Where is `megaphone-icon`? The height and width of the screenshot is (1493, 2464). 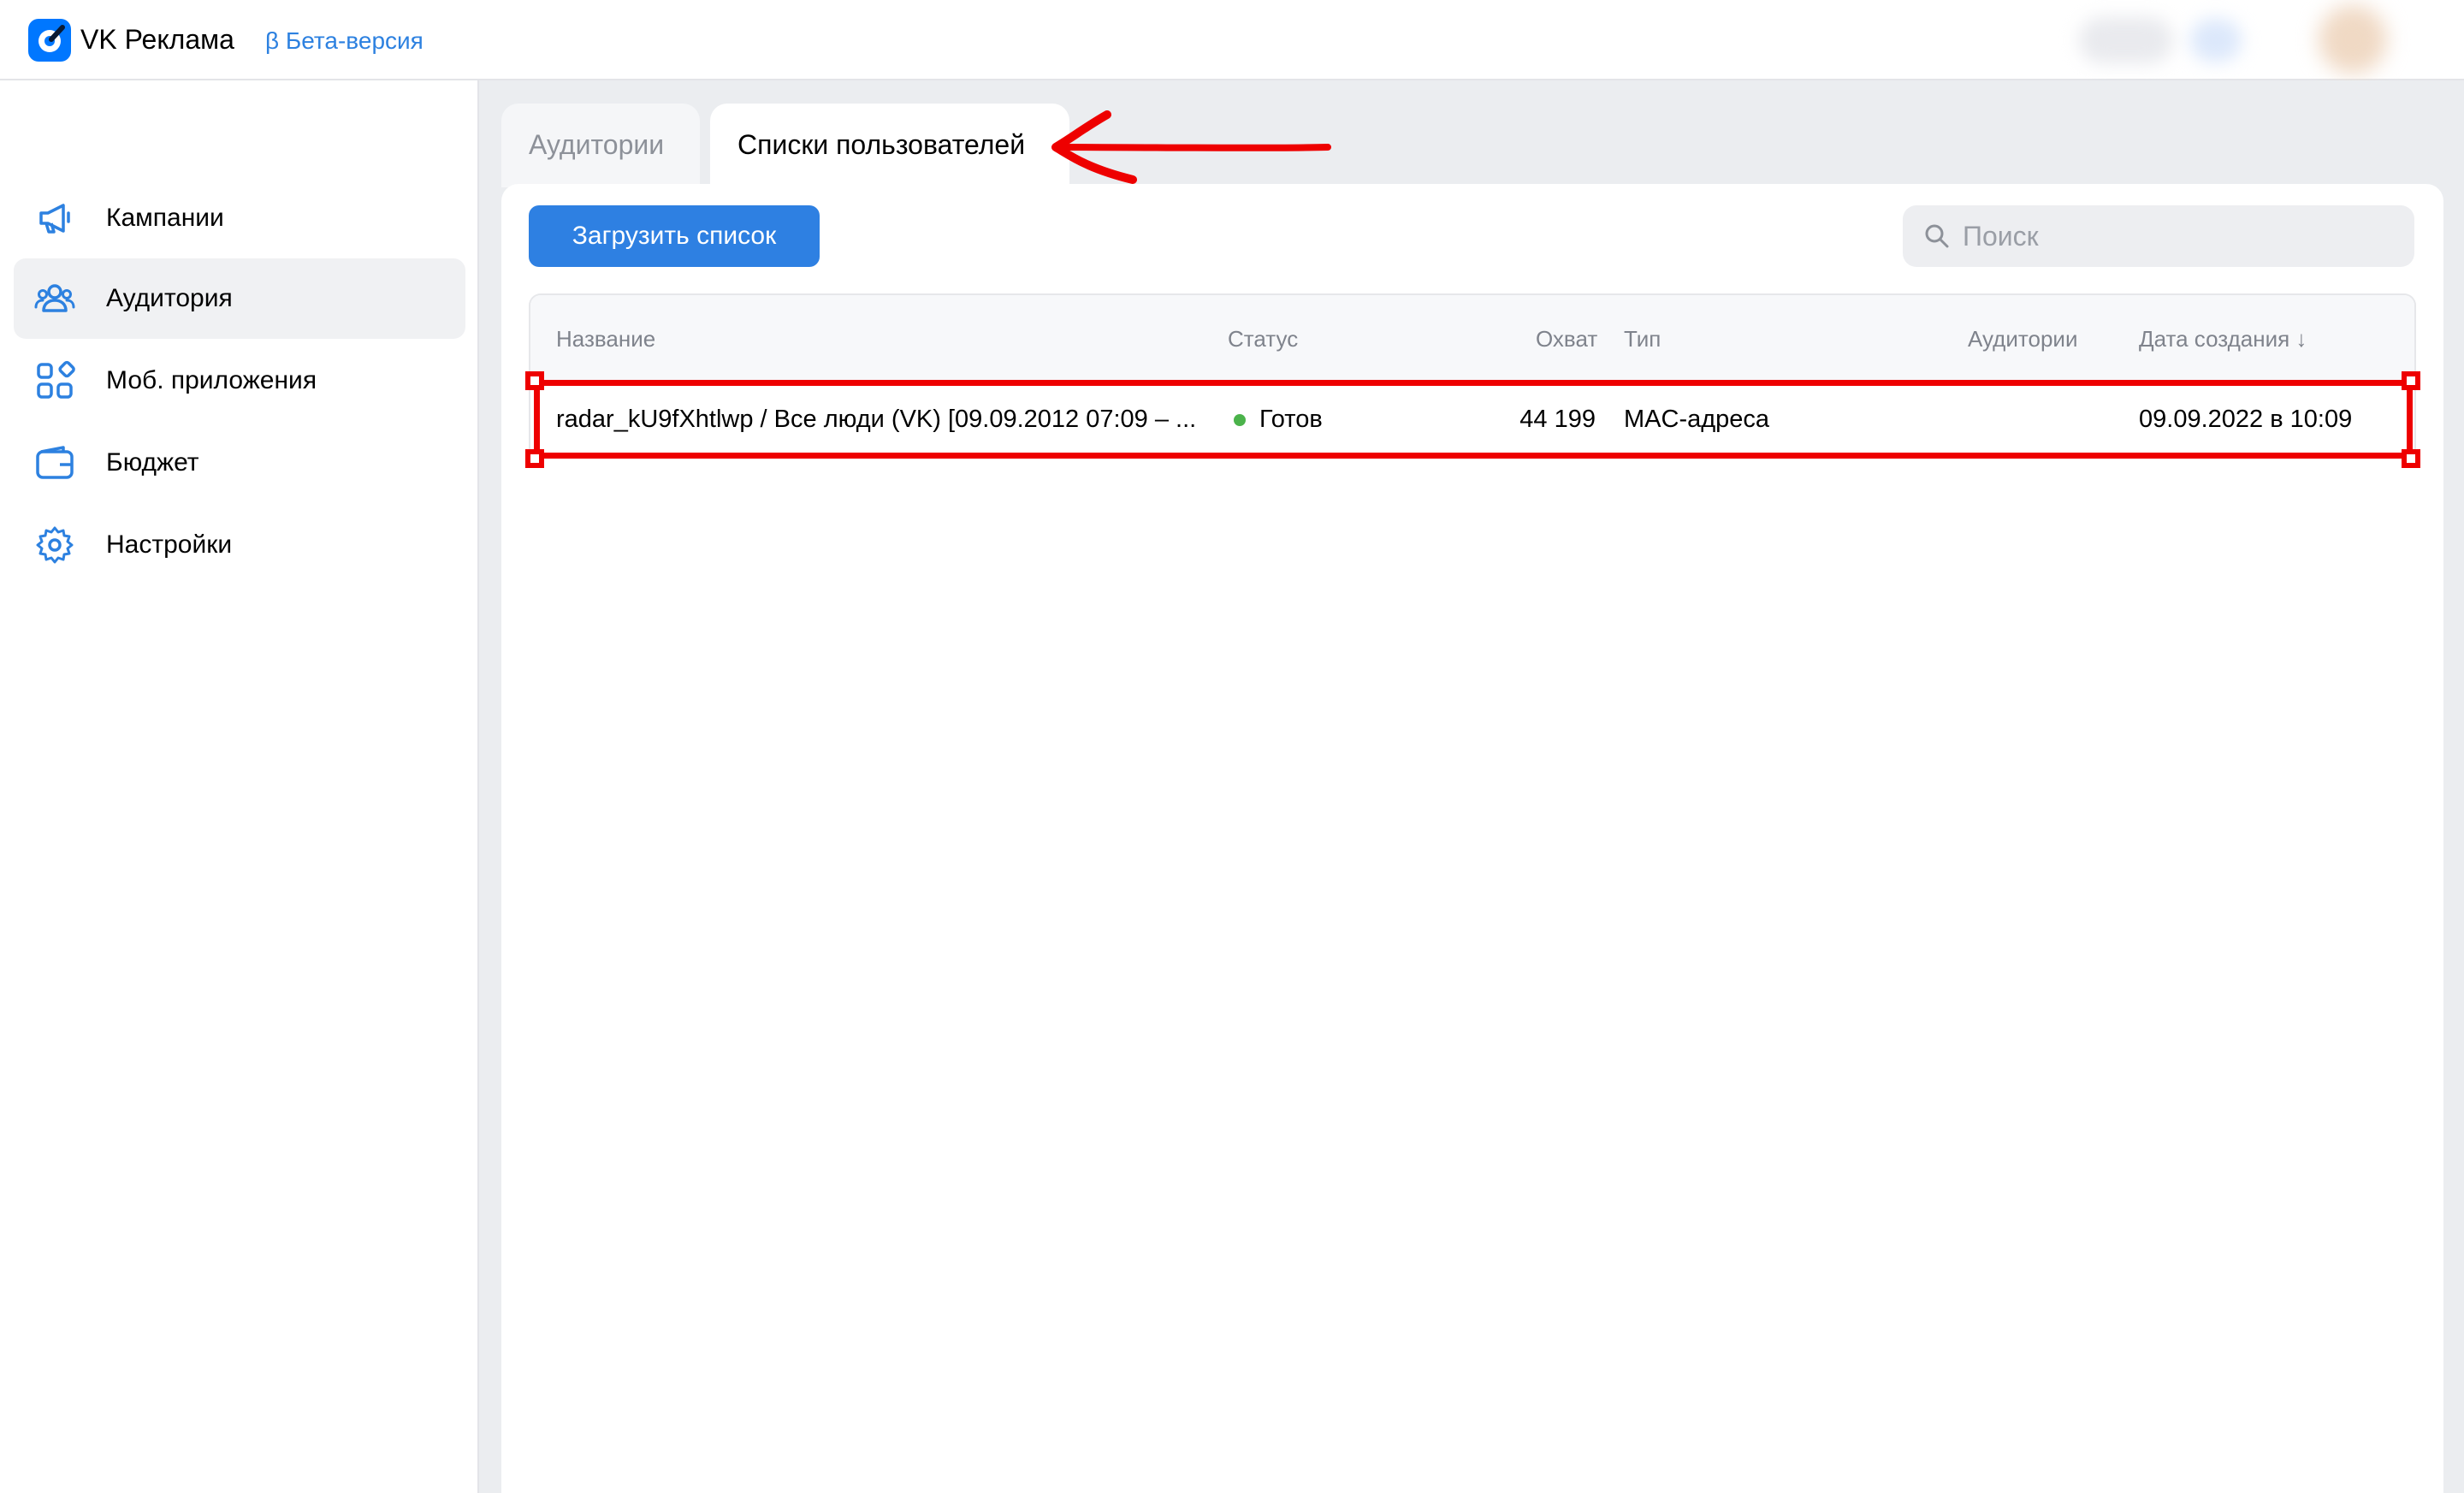
megaphone-icon is located at coordinates (54, 219).